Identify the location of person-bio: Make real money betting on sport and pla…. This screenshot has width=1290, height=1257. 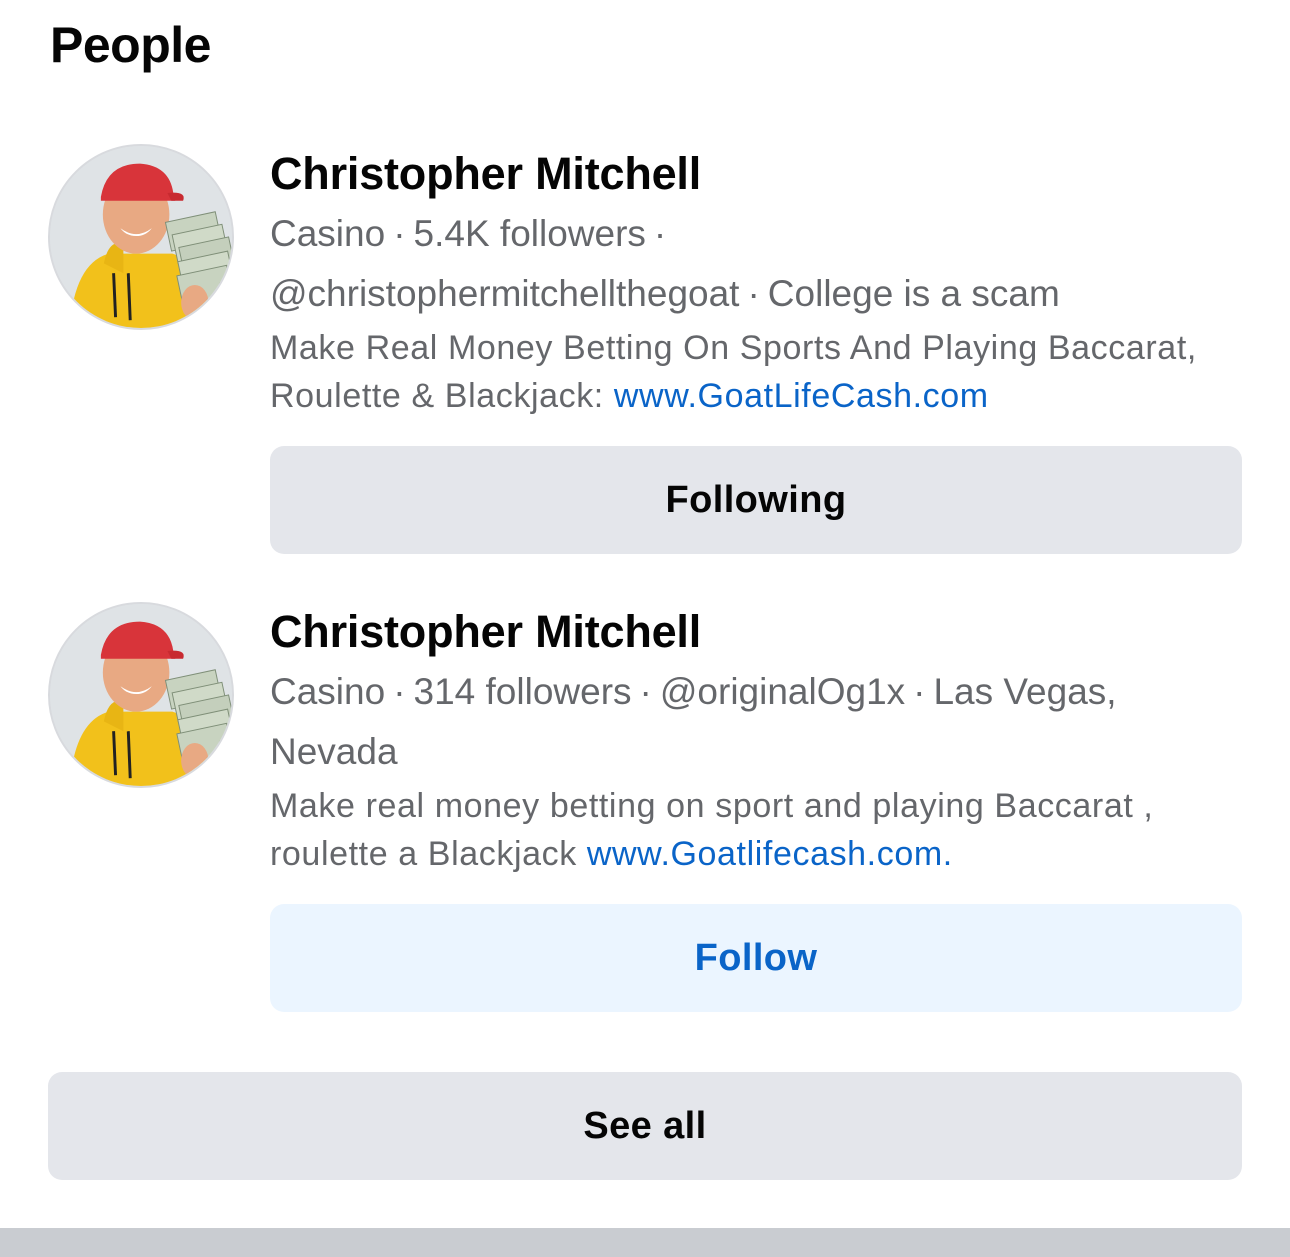
(756, 830).